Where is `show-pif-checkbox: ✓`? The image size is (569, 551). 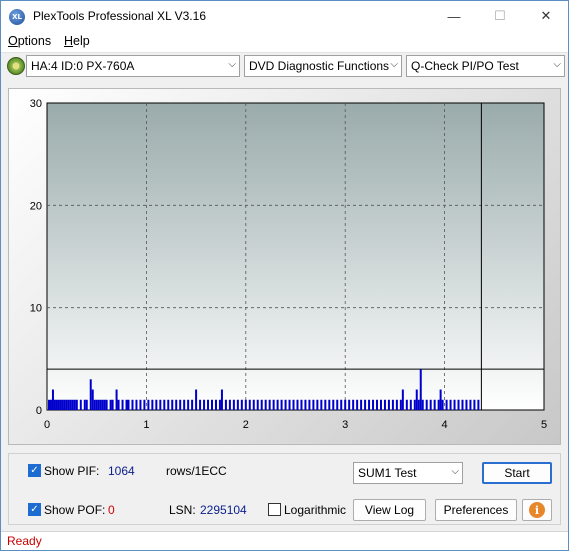 show-pif-checkbox: ✓ is located at coordinates (34, 470).